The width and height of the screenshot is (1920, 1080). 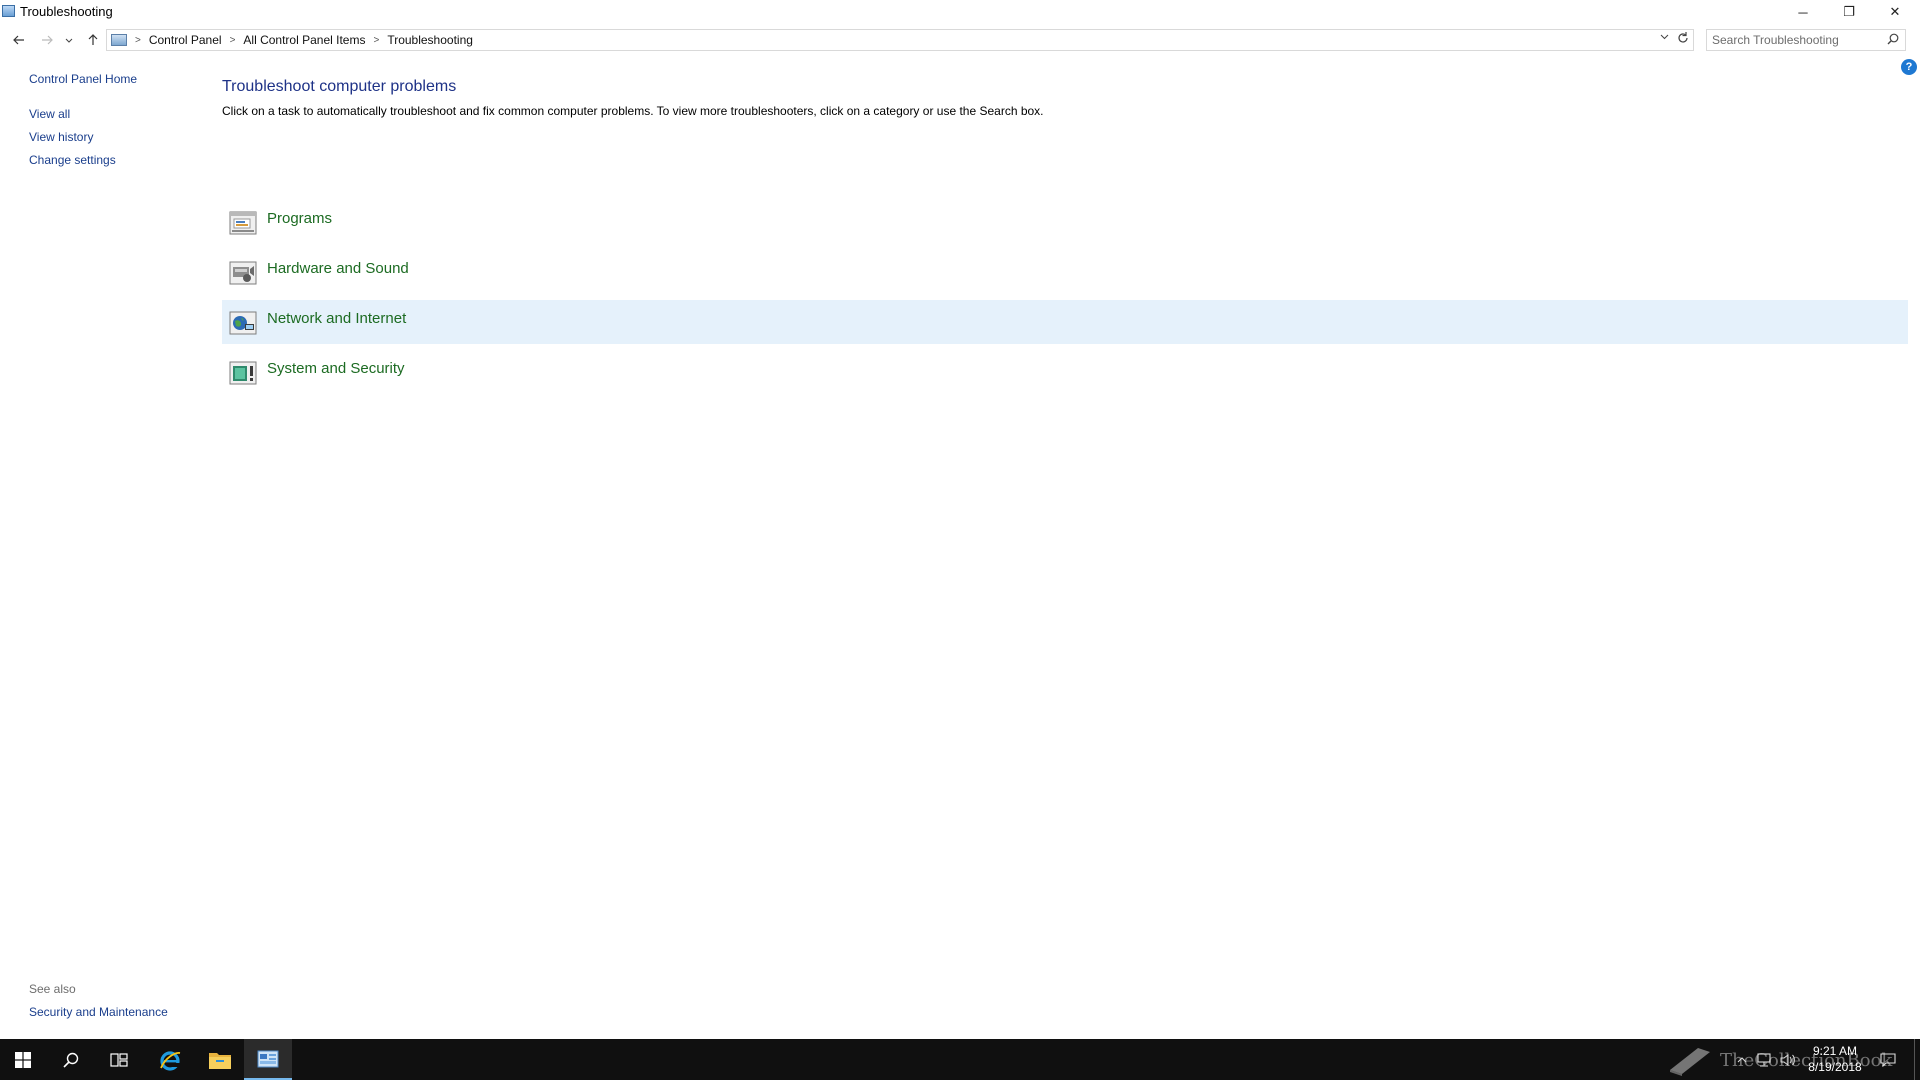 What do you see at coordinates (1803, 12) in the screenshot?
I see `minimize-button: ─` at bounding box center [1803, 12].